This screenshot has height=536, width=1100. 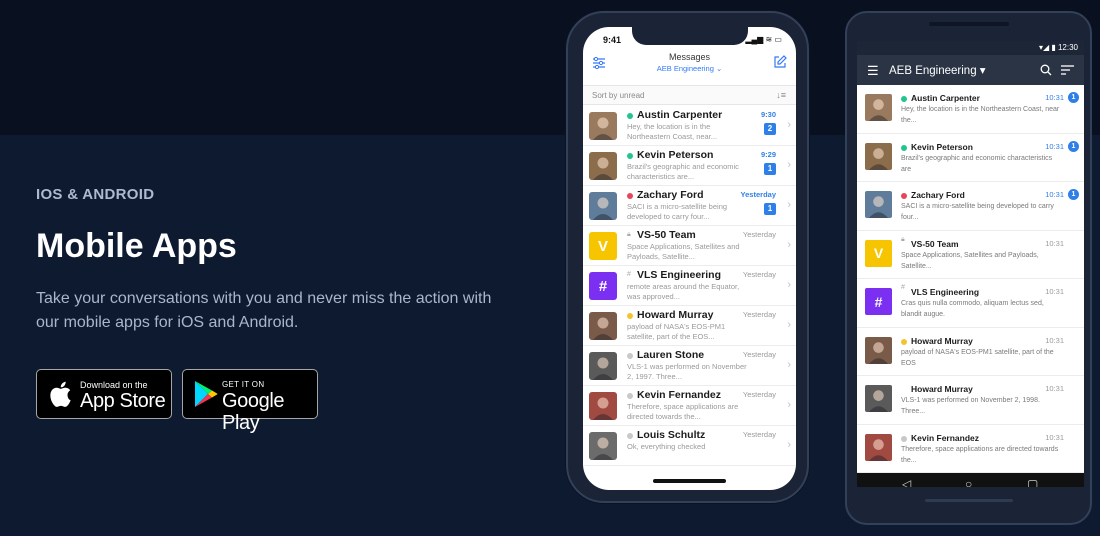 I want to click on workspace-selector: AEB Engineering ⌄, so click(x=689, y=68).